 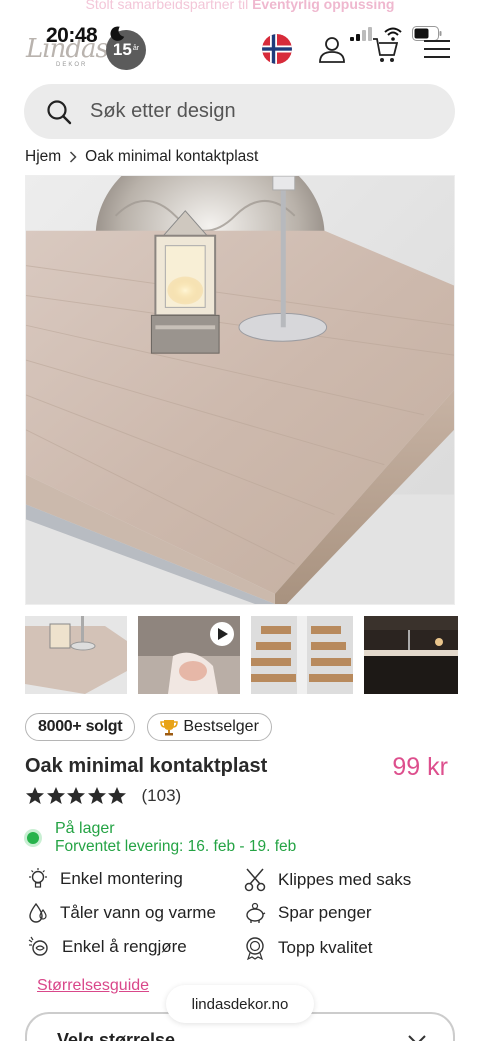 I want to click on feature-item: Tåler vann og varme, so click(x=122, y=913).